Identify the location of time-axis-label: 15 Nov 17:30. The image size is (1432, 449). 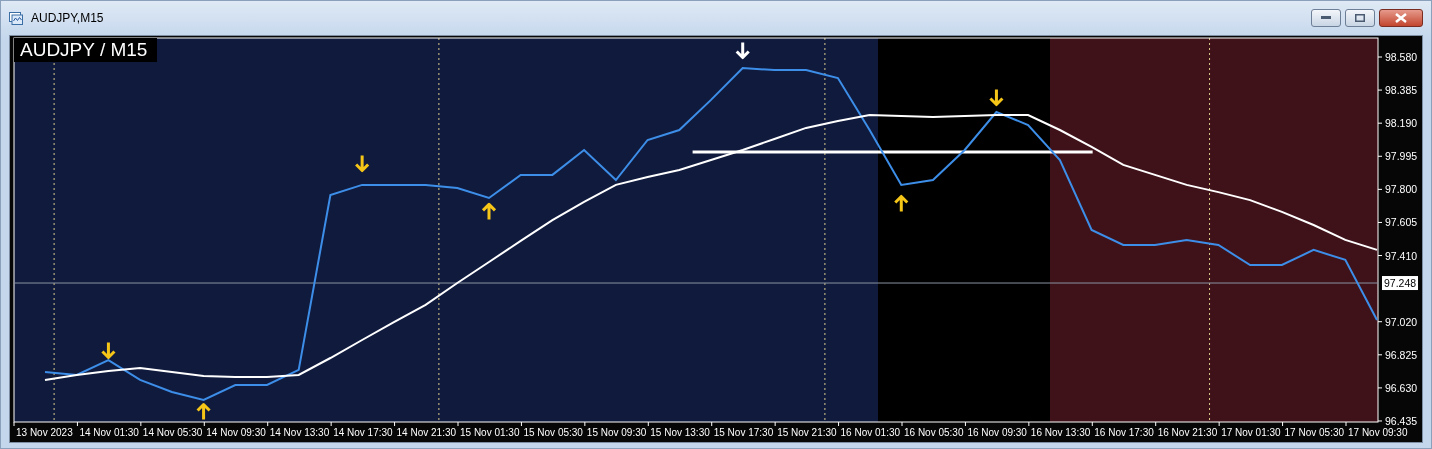
(743, 432).